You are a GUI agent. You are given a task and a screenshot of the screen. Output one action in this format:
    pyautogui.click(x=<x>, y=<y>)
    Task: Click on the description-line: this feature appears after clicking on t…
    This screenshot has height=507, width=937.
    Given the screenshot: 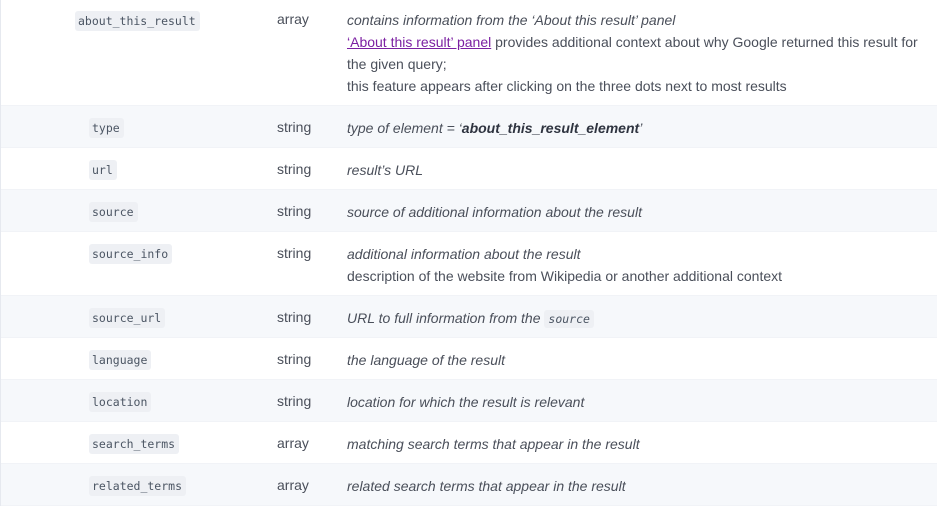 What is the action you would take?
    pyautogui.click(x=567, y=86)
    